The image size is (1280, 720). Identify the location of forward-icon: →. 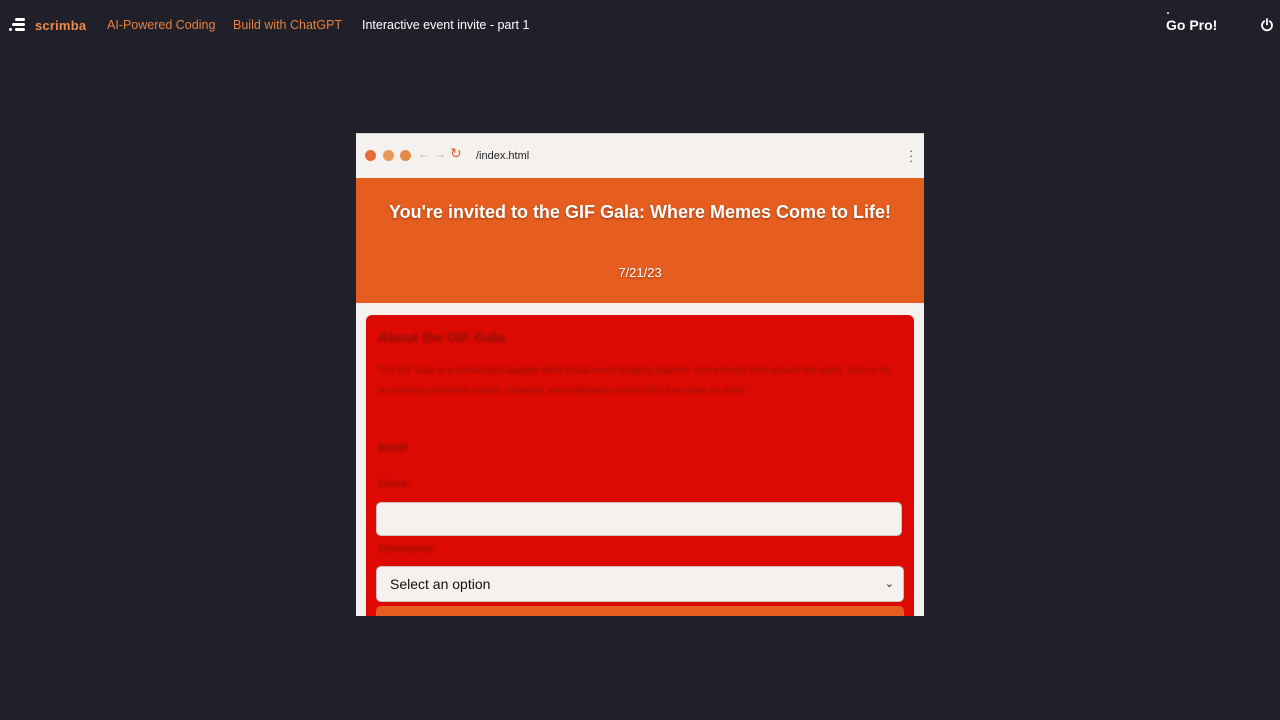
(440, 154).